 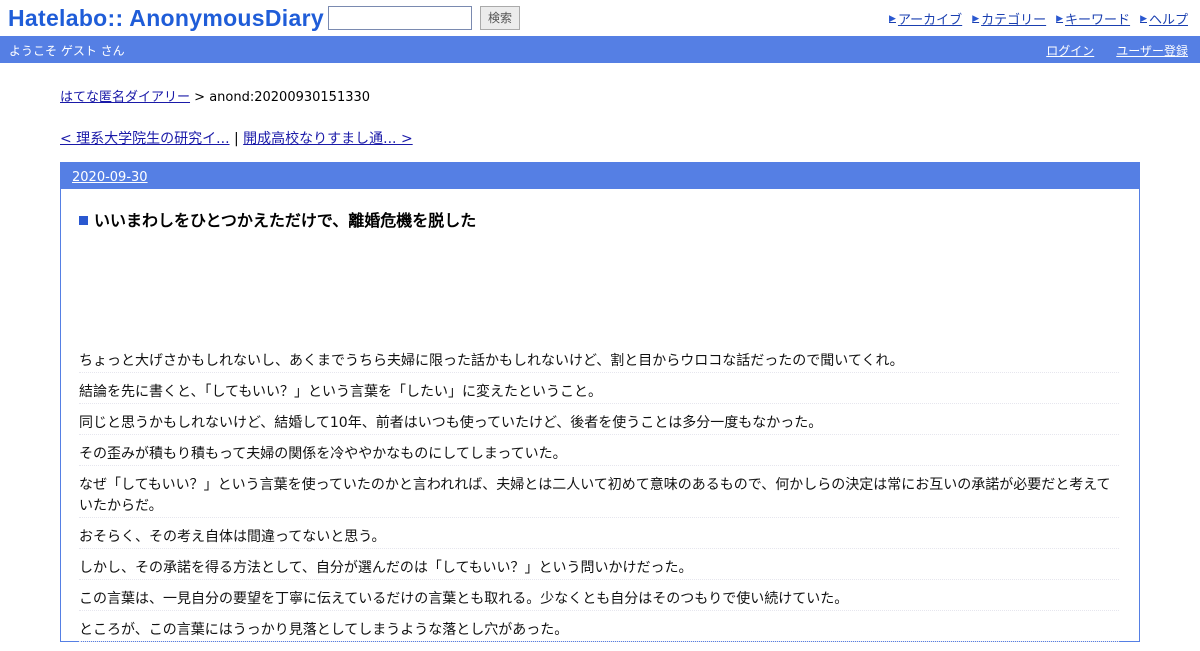 I want to click on search-input, so click(x=400, y=18).